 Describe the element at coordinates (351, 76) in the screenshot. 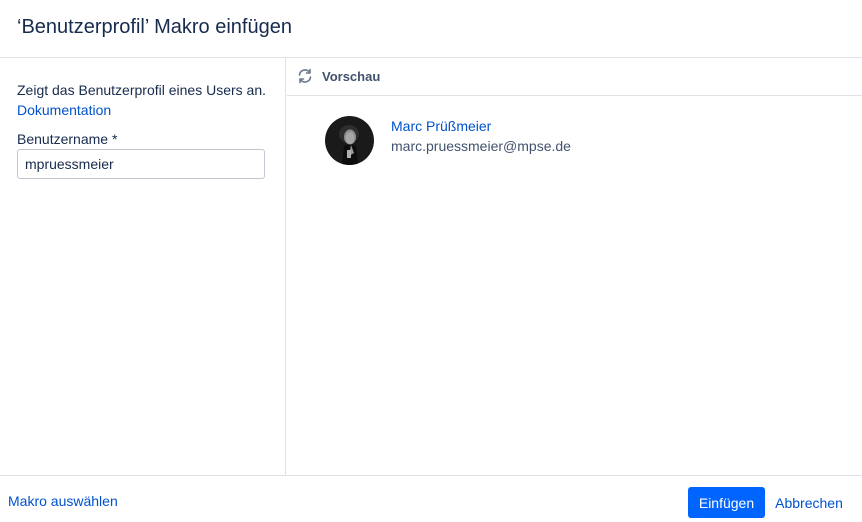

I see `preview-label: Vorschau` at that location.